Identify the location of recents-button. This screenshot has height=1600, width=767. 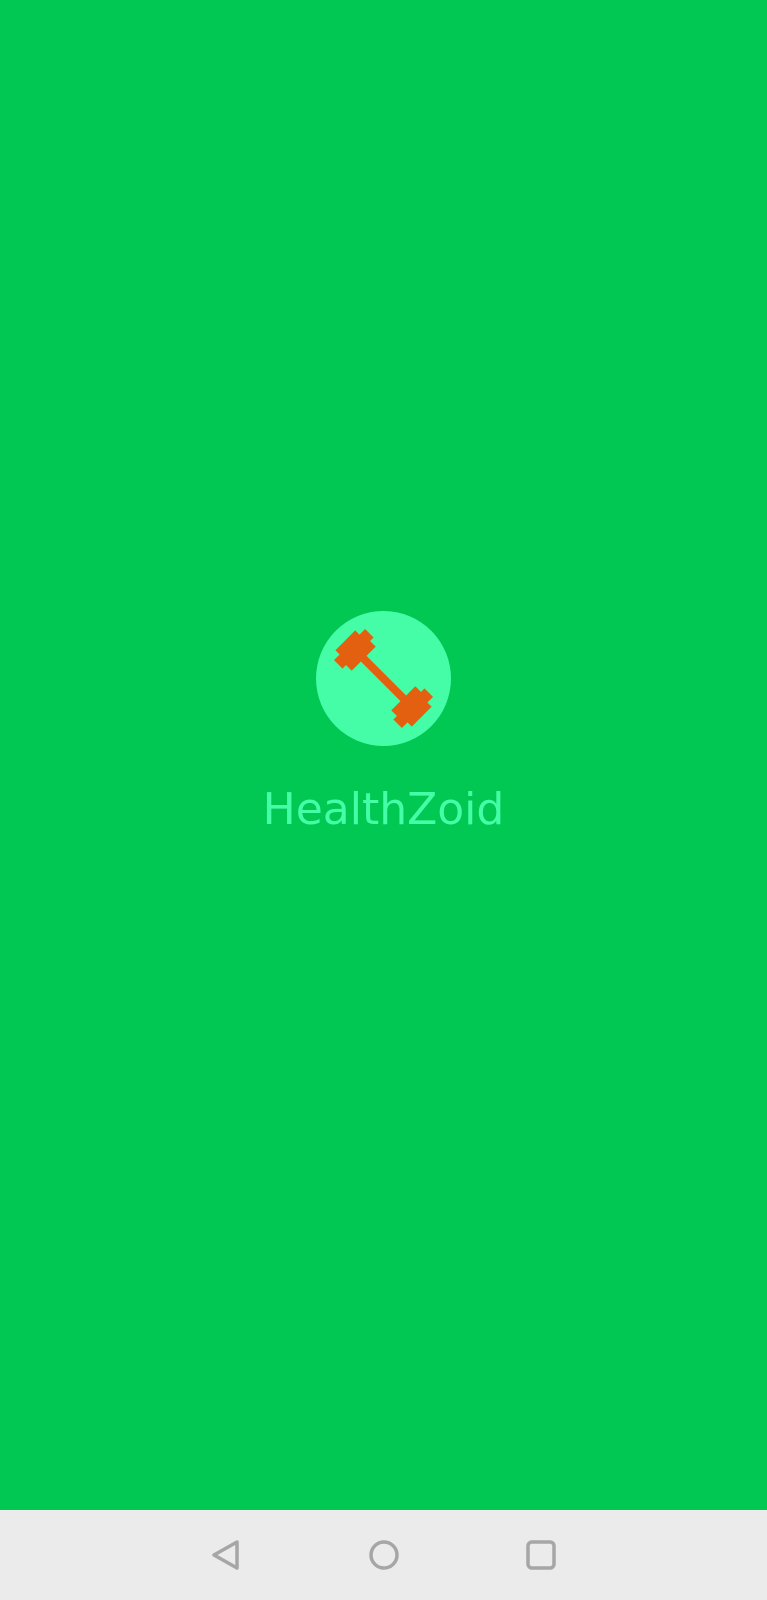
(541, 1555).